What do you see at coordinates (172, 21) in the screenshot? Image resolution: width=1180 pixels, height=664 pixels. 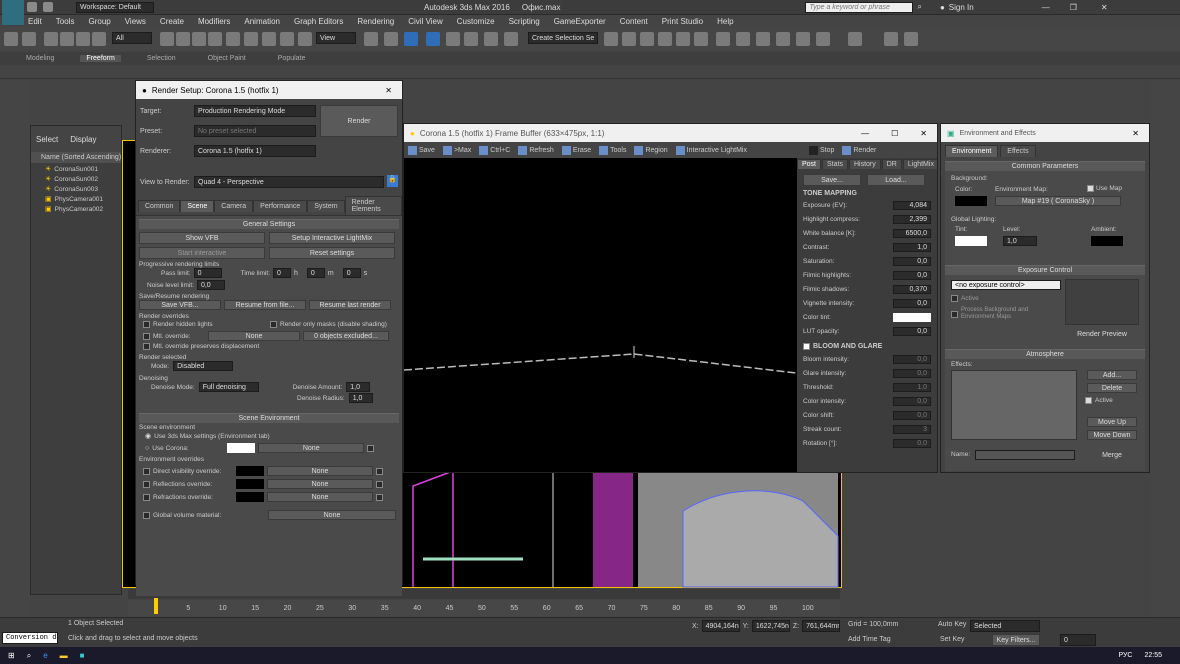 I see `menu-create: Create` at bounding box center [172, 21].